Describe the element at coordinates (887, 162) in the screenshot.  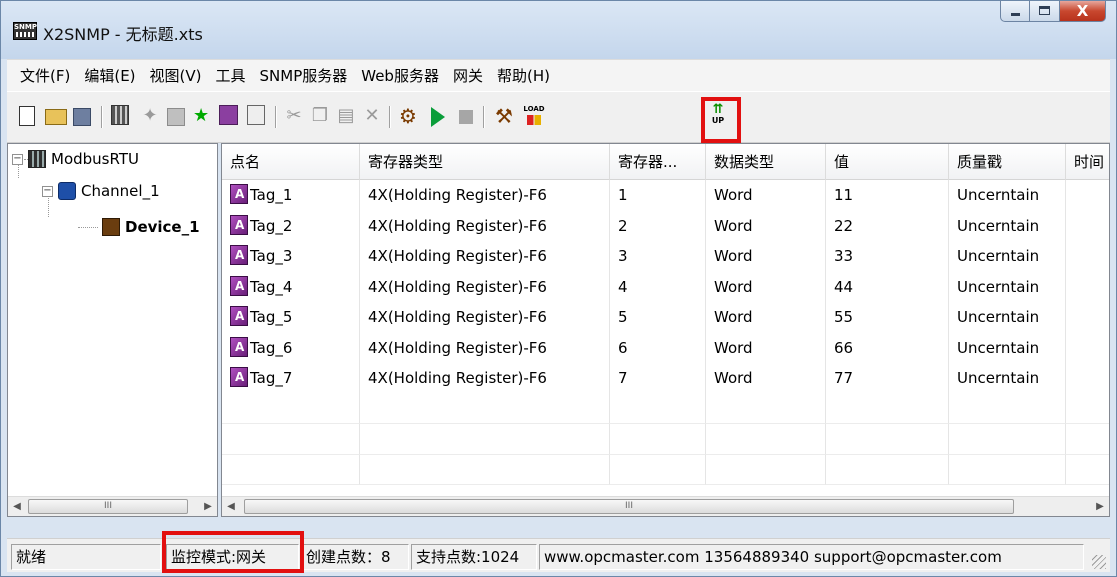
I see `column-header-value: 值` at that location.